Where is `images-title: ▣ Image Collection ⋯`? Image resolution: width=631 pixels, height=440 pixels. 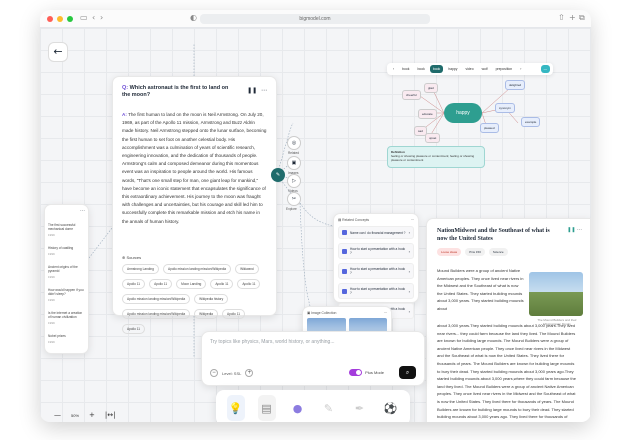
images-title: ▣ Image Collection ⋯ is located at coordinates (347, 313).